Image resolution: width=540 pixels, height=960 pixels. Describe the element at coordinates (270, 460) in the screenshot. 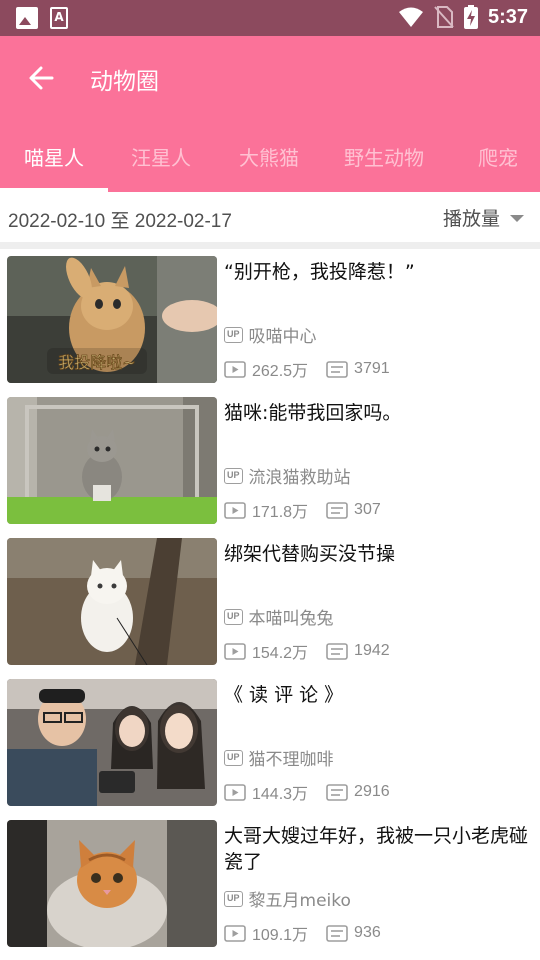

I see `list-item: 猫咪:能带我回家吗。 UP 流浪猫救助站 171.8万 307` at that location.